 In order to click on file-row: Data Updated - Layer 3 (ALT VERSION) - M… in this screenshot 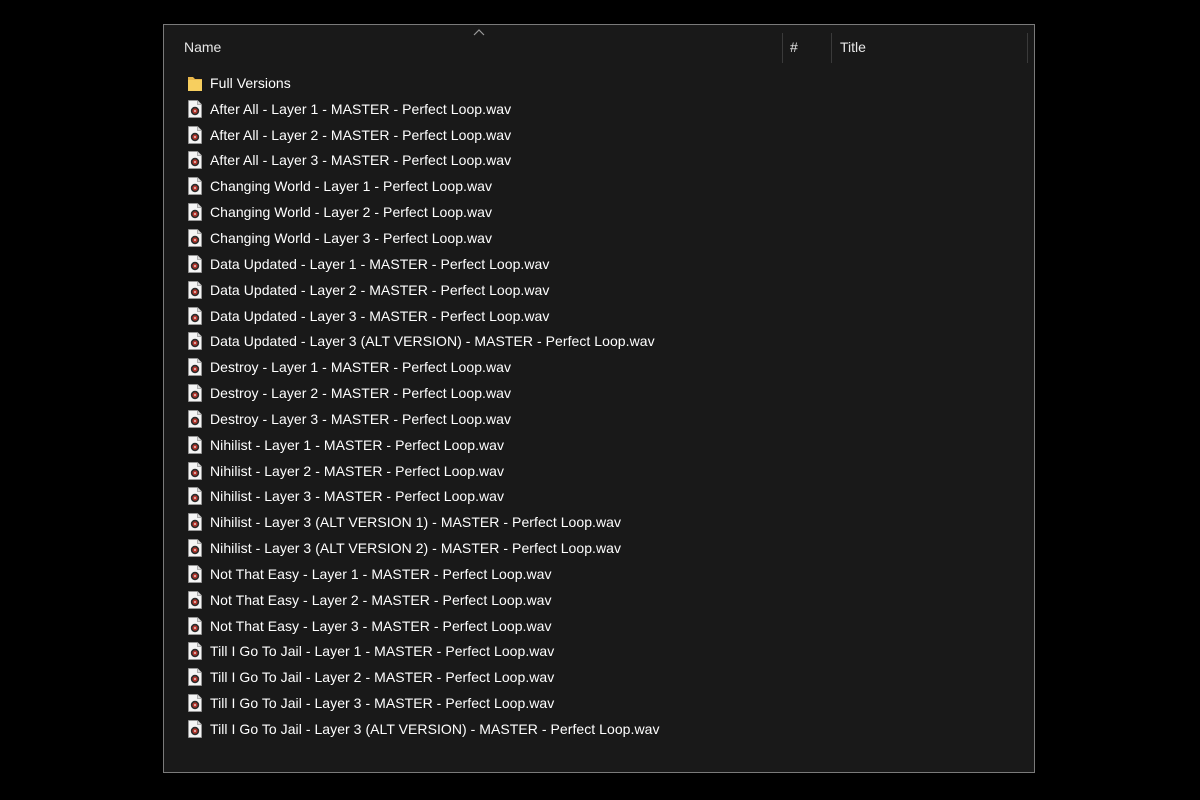, I will do `click(599, 341)`.